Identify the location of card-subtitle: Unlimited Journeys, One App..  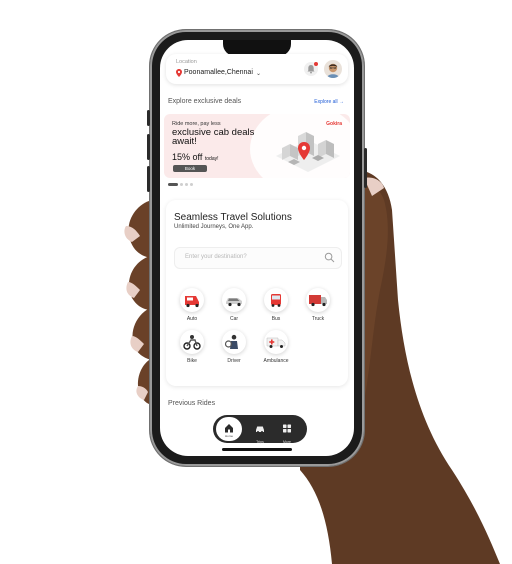
(214, 227).